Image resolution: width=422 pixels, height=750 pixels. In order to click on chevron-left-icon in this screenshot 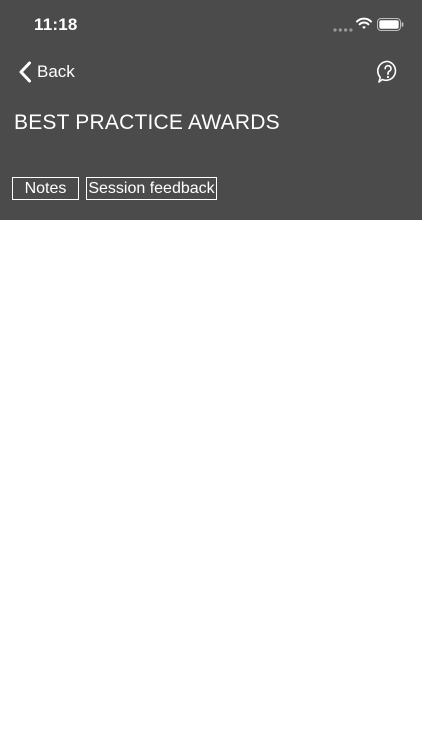, I will do `click(25, 72)`.